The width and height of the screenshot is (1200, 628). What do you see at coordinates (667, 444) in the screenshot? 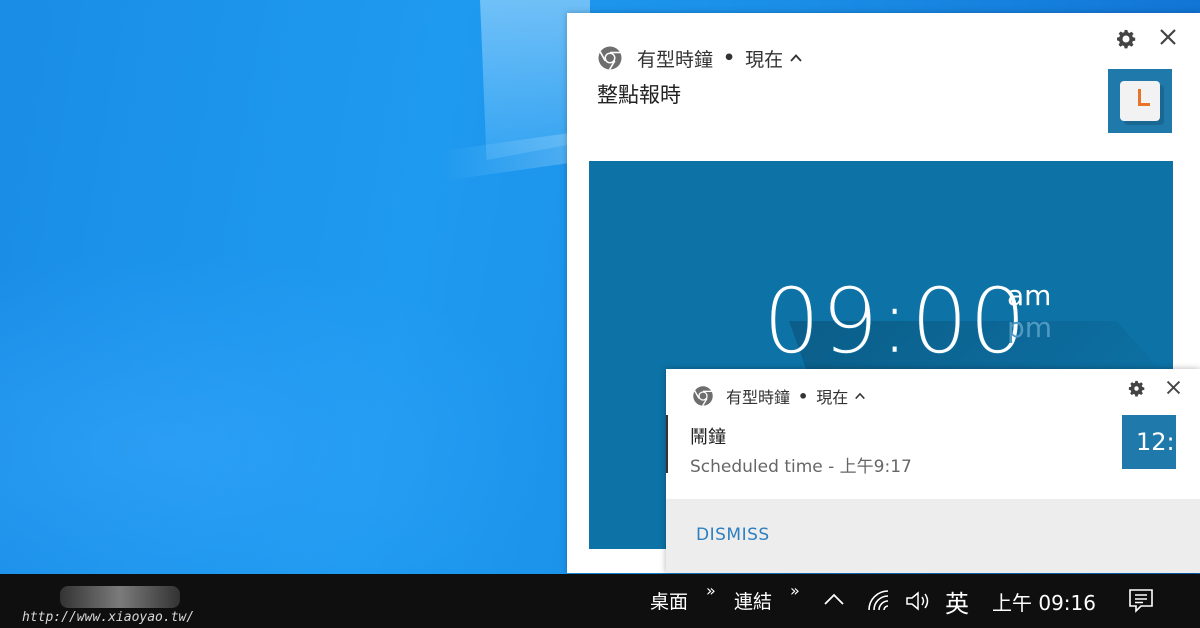
I see `notification-accent-bar` at bounding box center [667, 444].